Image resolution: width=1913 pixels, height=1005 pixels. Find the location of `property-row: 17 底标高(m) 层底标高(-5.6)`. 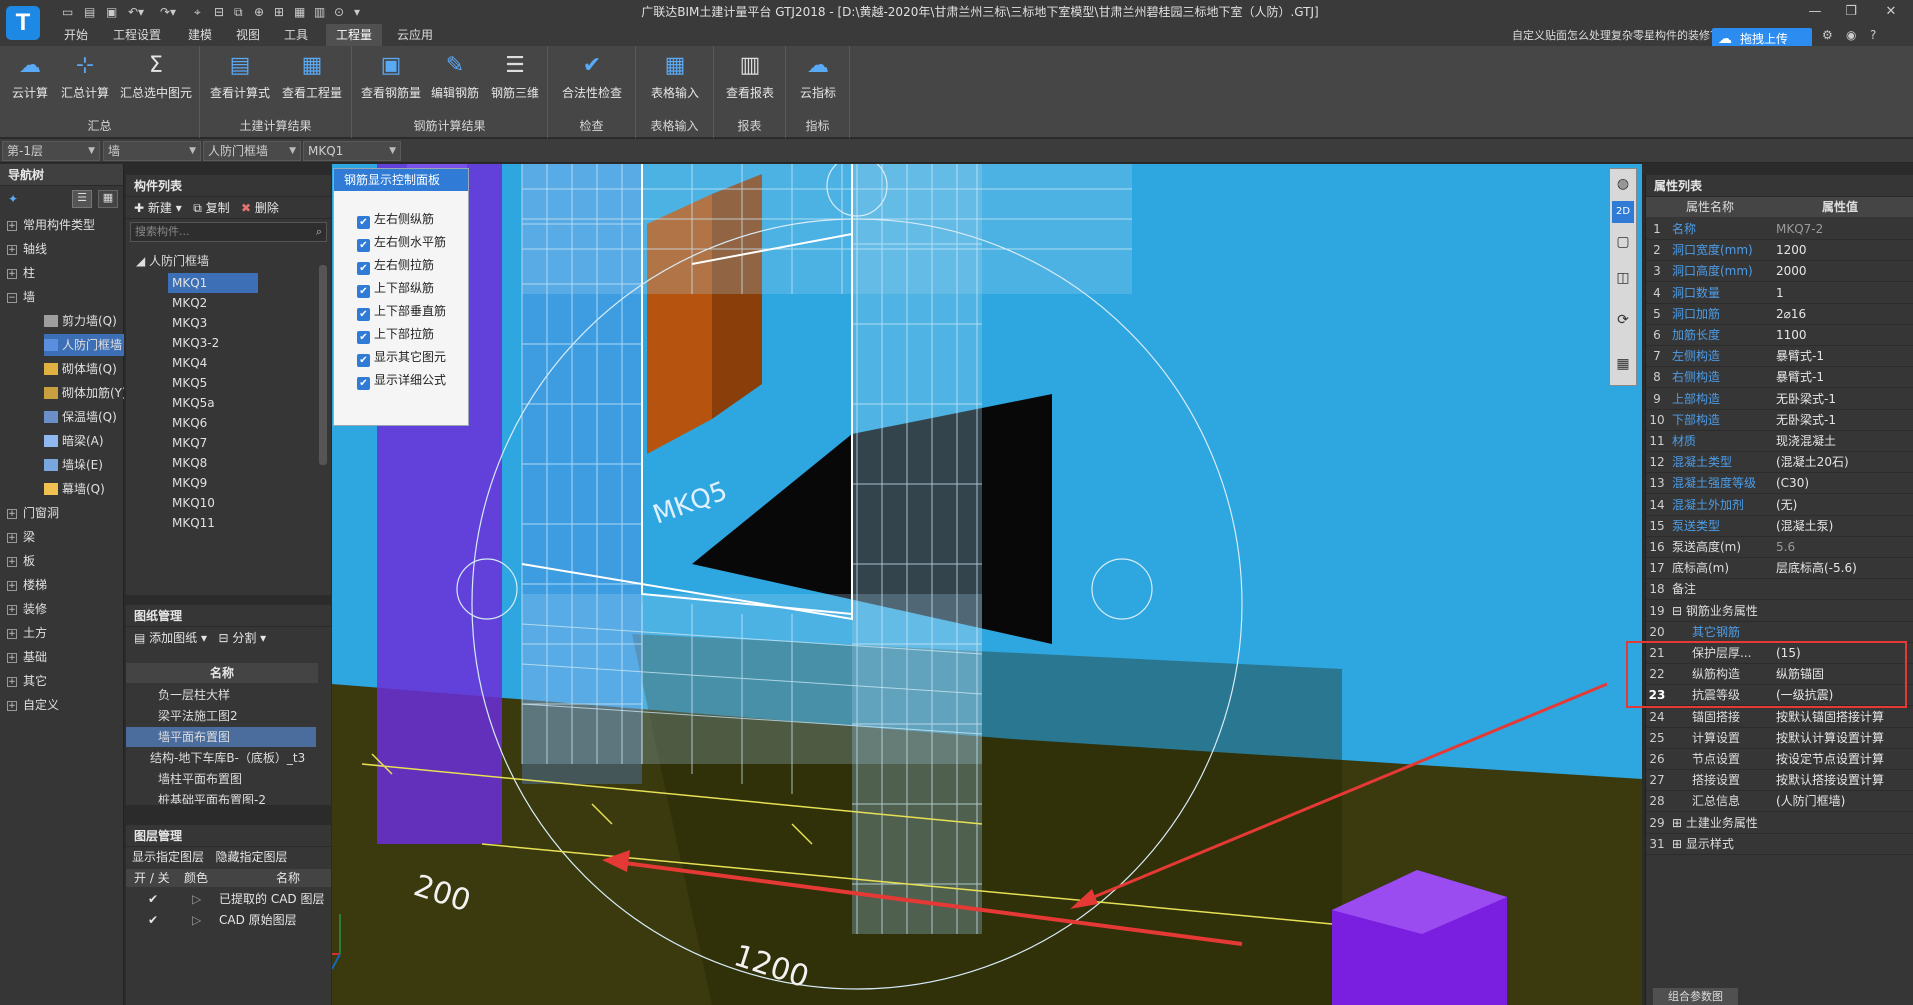

property-row: 17 底标高(m) 层底标高(-5.6) is located at coordinates (1779, 569).